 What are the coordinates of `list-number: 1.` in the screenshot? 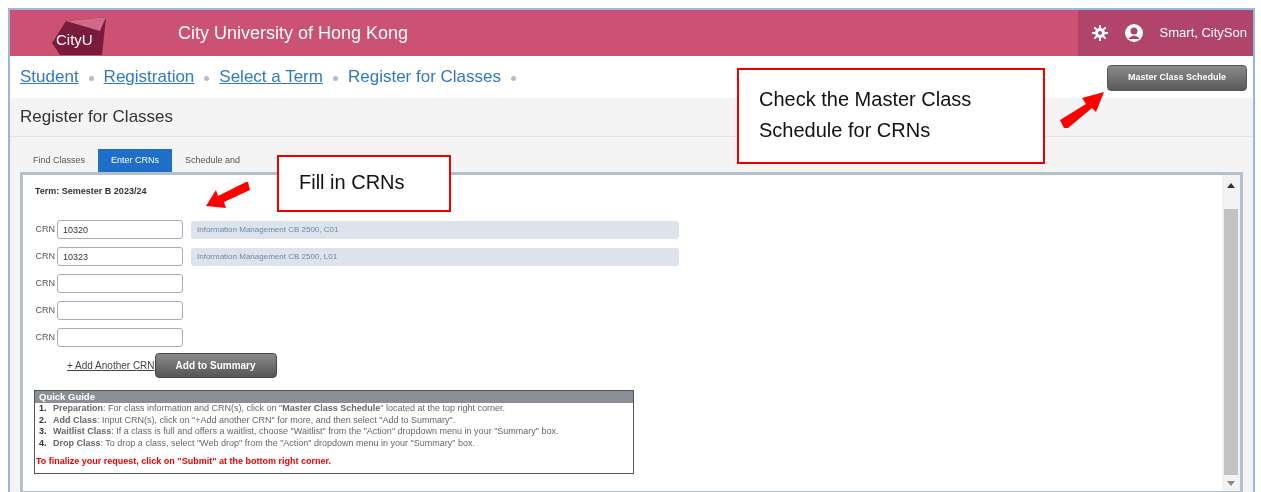 It's located at (43, 409).